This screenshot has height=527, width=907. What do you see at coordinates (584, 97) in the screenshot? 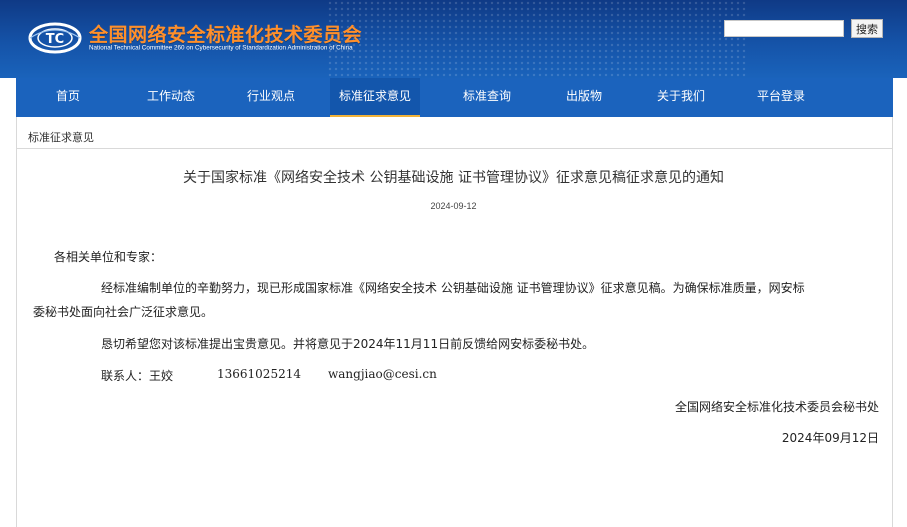
I see `nav-item-publications: 出版物` at bounding box center [584, 97].